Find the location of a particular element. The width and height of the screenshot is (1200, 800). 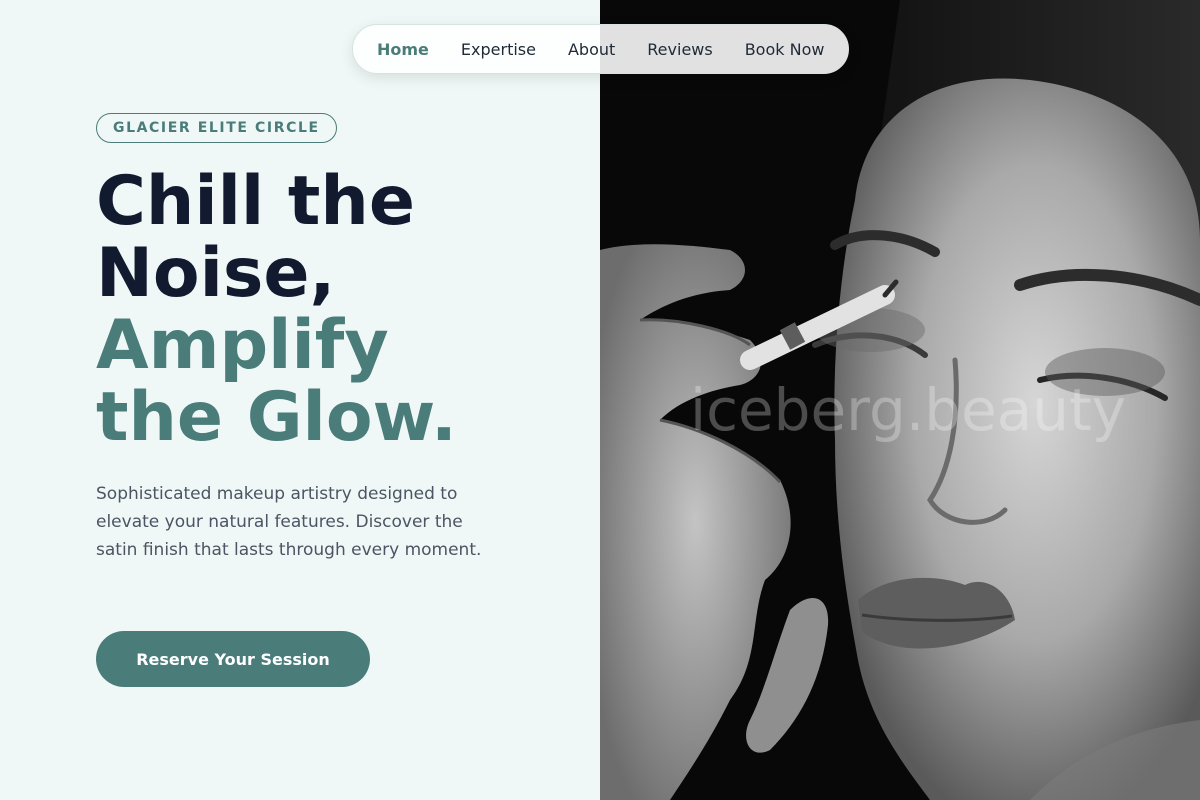

reserve-session-button: Reserve Your Session is located at coordinates (233, 659).